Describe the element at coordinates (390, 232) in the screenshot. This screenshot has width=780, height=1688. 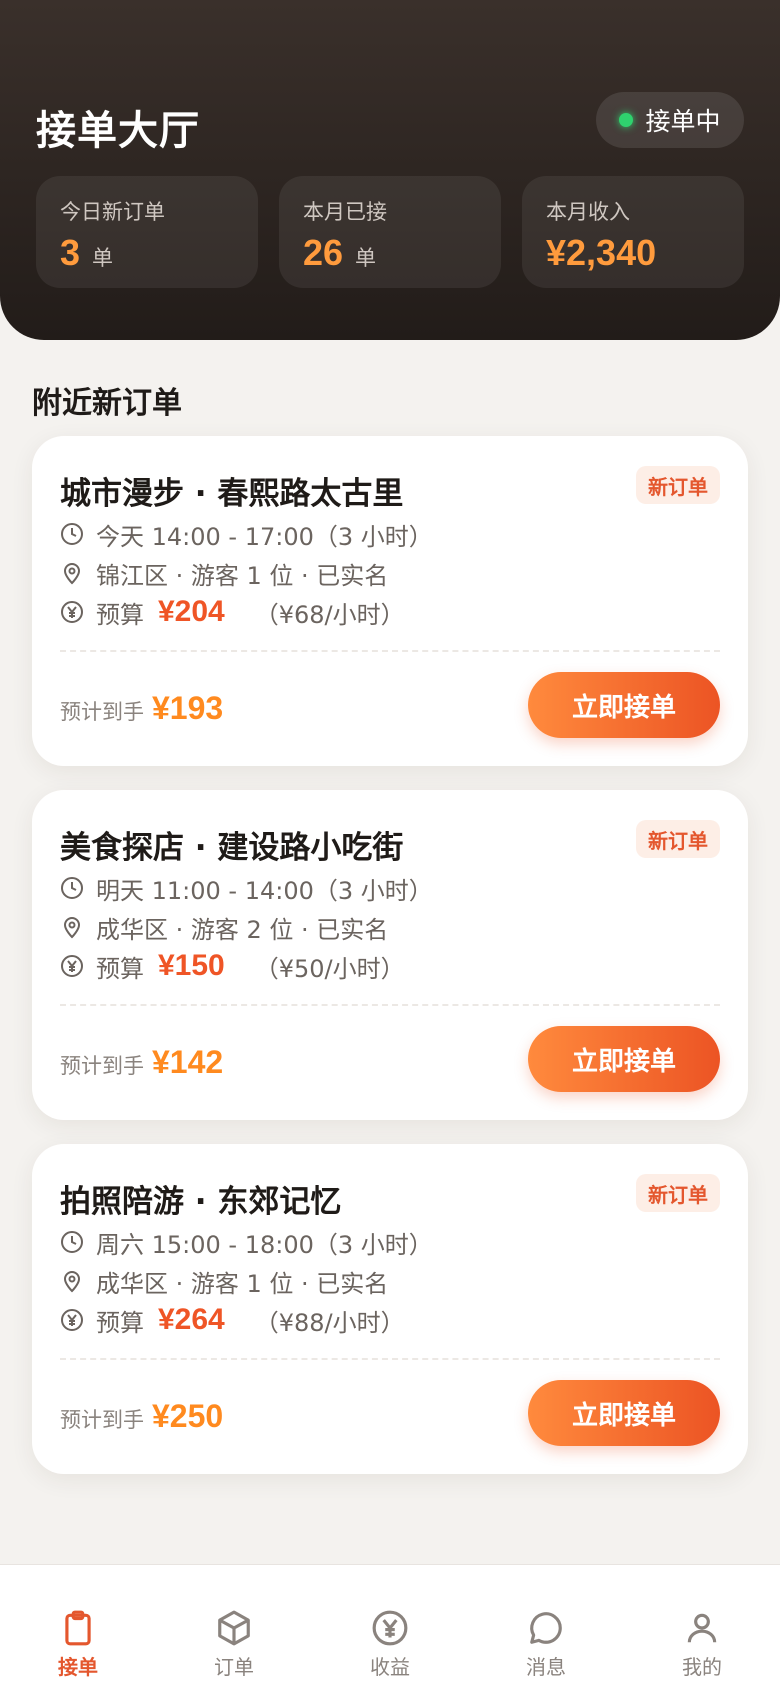
I see `stat-card-month-accepted: 本月已接 26 单` at that location.